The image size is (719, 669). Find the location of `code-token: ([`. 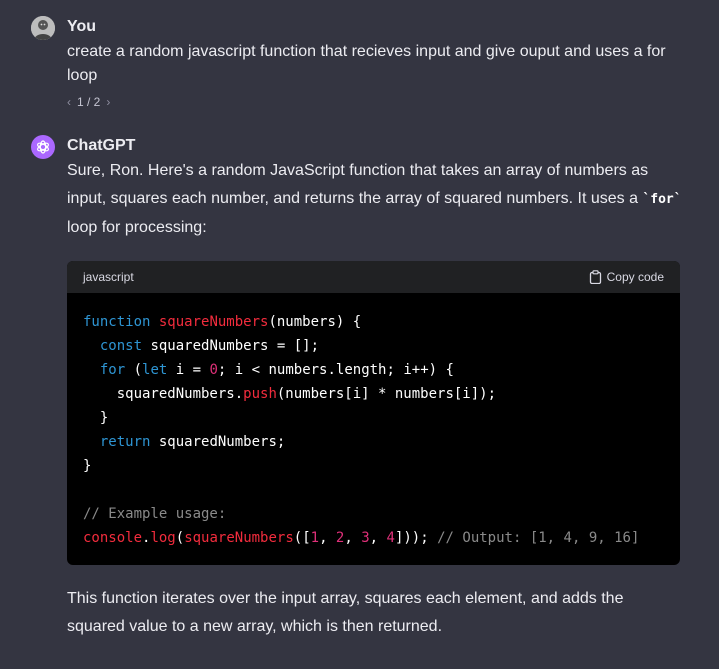

code-token: ([ is located at coordinates (302, 538).